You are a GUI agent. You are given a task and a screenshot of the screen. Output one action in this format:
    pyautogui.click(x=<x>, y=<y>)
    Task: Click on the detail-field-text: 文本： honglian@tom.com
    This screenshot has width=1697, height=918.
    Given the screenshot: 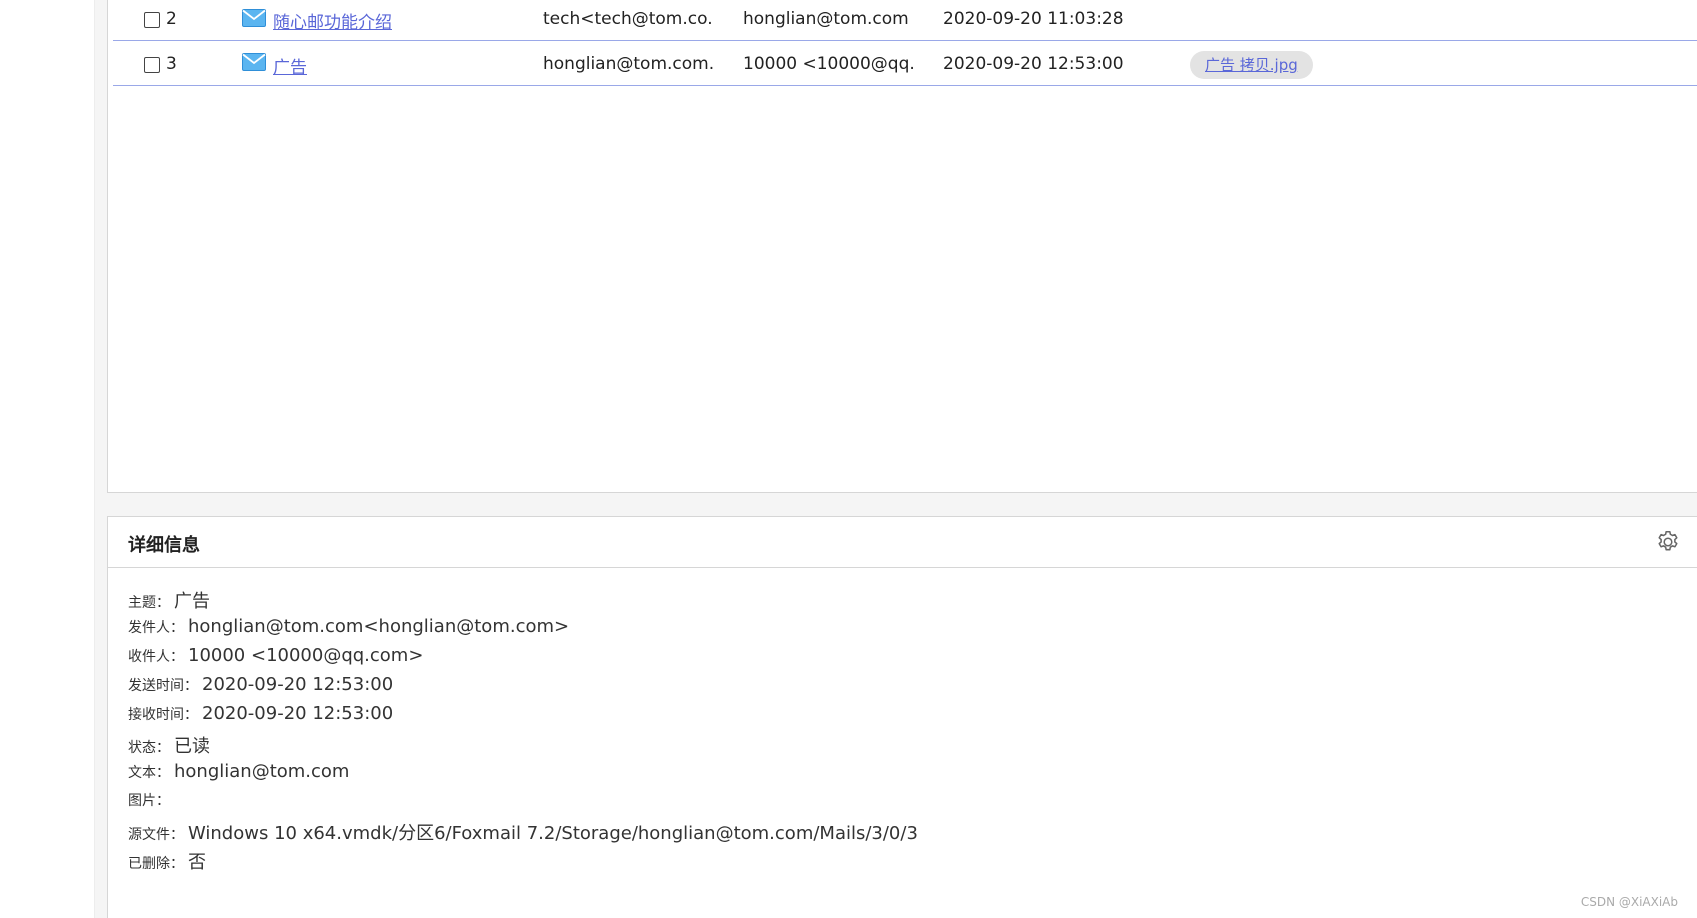 What is the action you would take?
    pyautogui.click(x=238, y=776)
    